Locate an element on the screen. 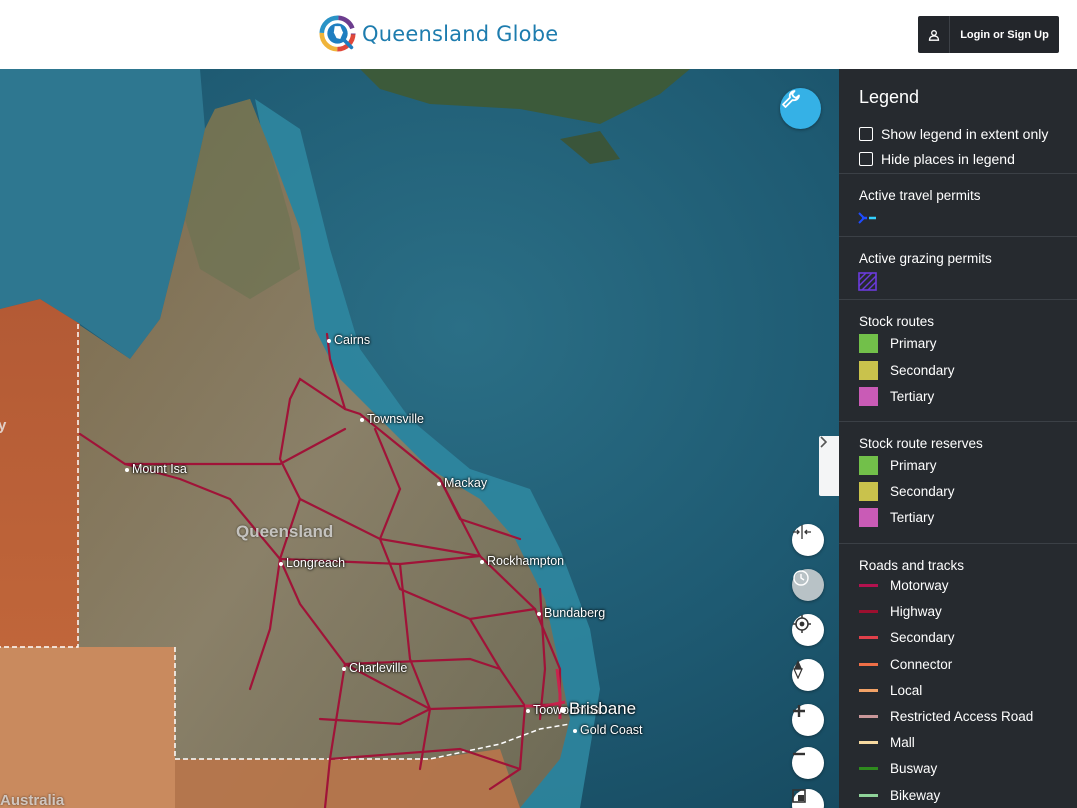 This screenshot has width=1077, height=808. checkbox-label: Hide places in legend is located at coordinates (948, 159).